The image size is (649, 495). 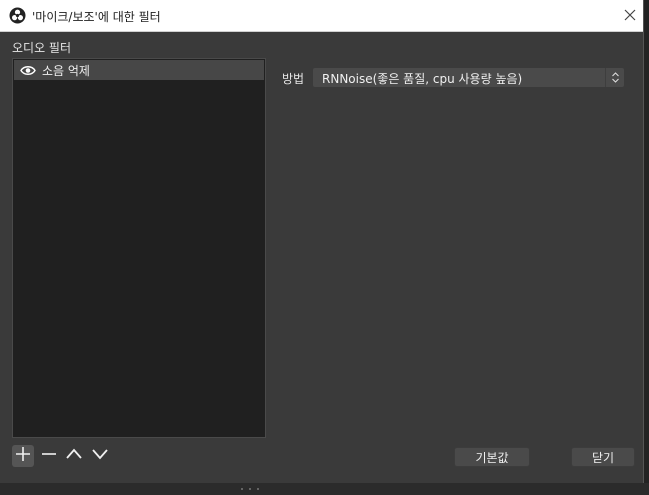 I want to click on method-select: RNNoise(좋은 품질, cpu 사용량 높음), so click(x=468, y=77).